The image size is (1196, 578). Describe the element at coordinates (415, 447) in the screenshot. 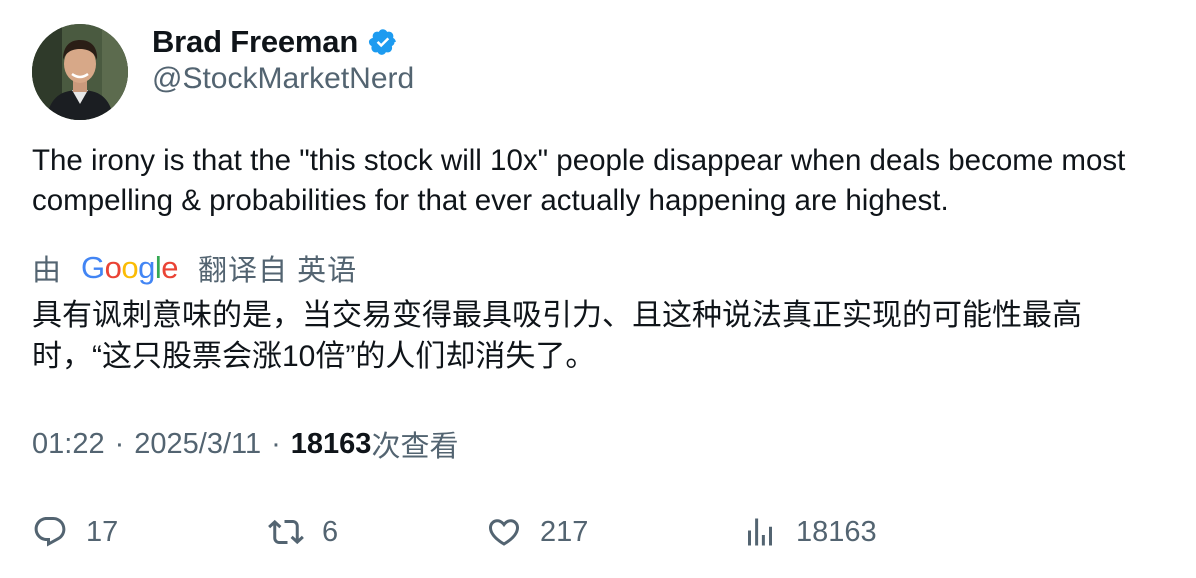

I see `views-label: 次查看` at that location.